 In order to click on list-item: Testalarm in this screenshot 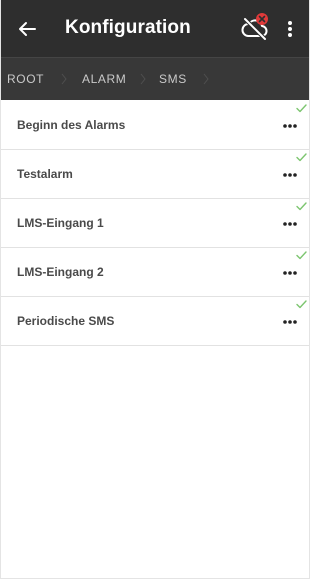, I will do `click(155, 174)`.